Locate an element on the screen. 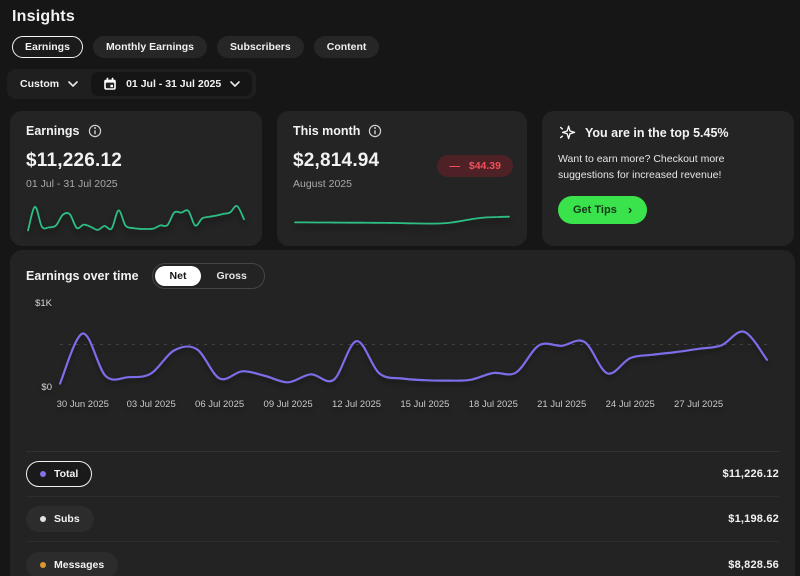 This screenshot has width=800, height=576. toggle-option-gross: Gross is located at coordinates (231, 276).